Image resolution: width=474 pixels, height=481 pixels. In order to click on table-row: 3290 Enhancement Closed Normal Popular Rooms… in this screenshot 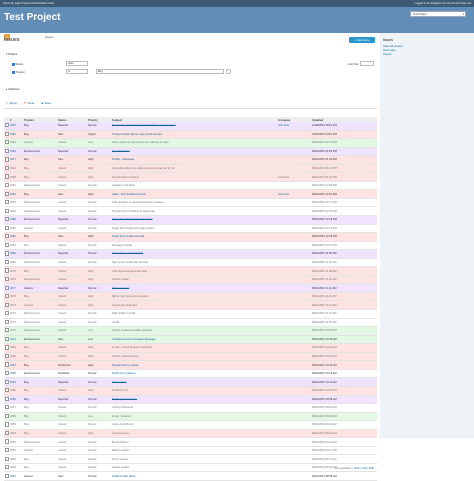, I will do `click(190, 211)`.